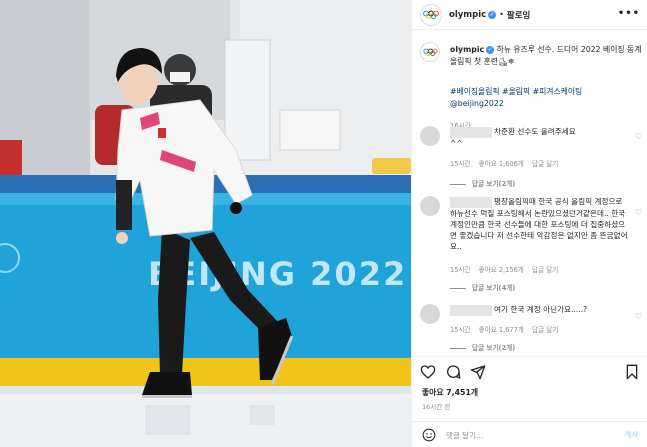 This screenshot has height=447, width=647. Describe the element at coordinates (546, 92) in the screenshot. I see `hashtag-links: #베이징올림픽 #올림픽 #피겨스케이팅` at that location.